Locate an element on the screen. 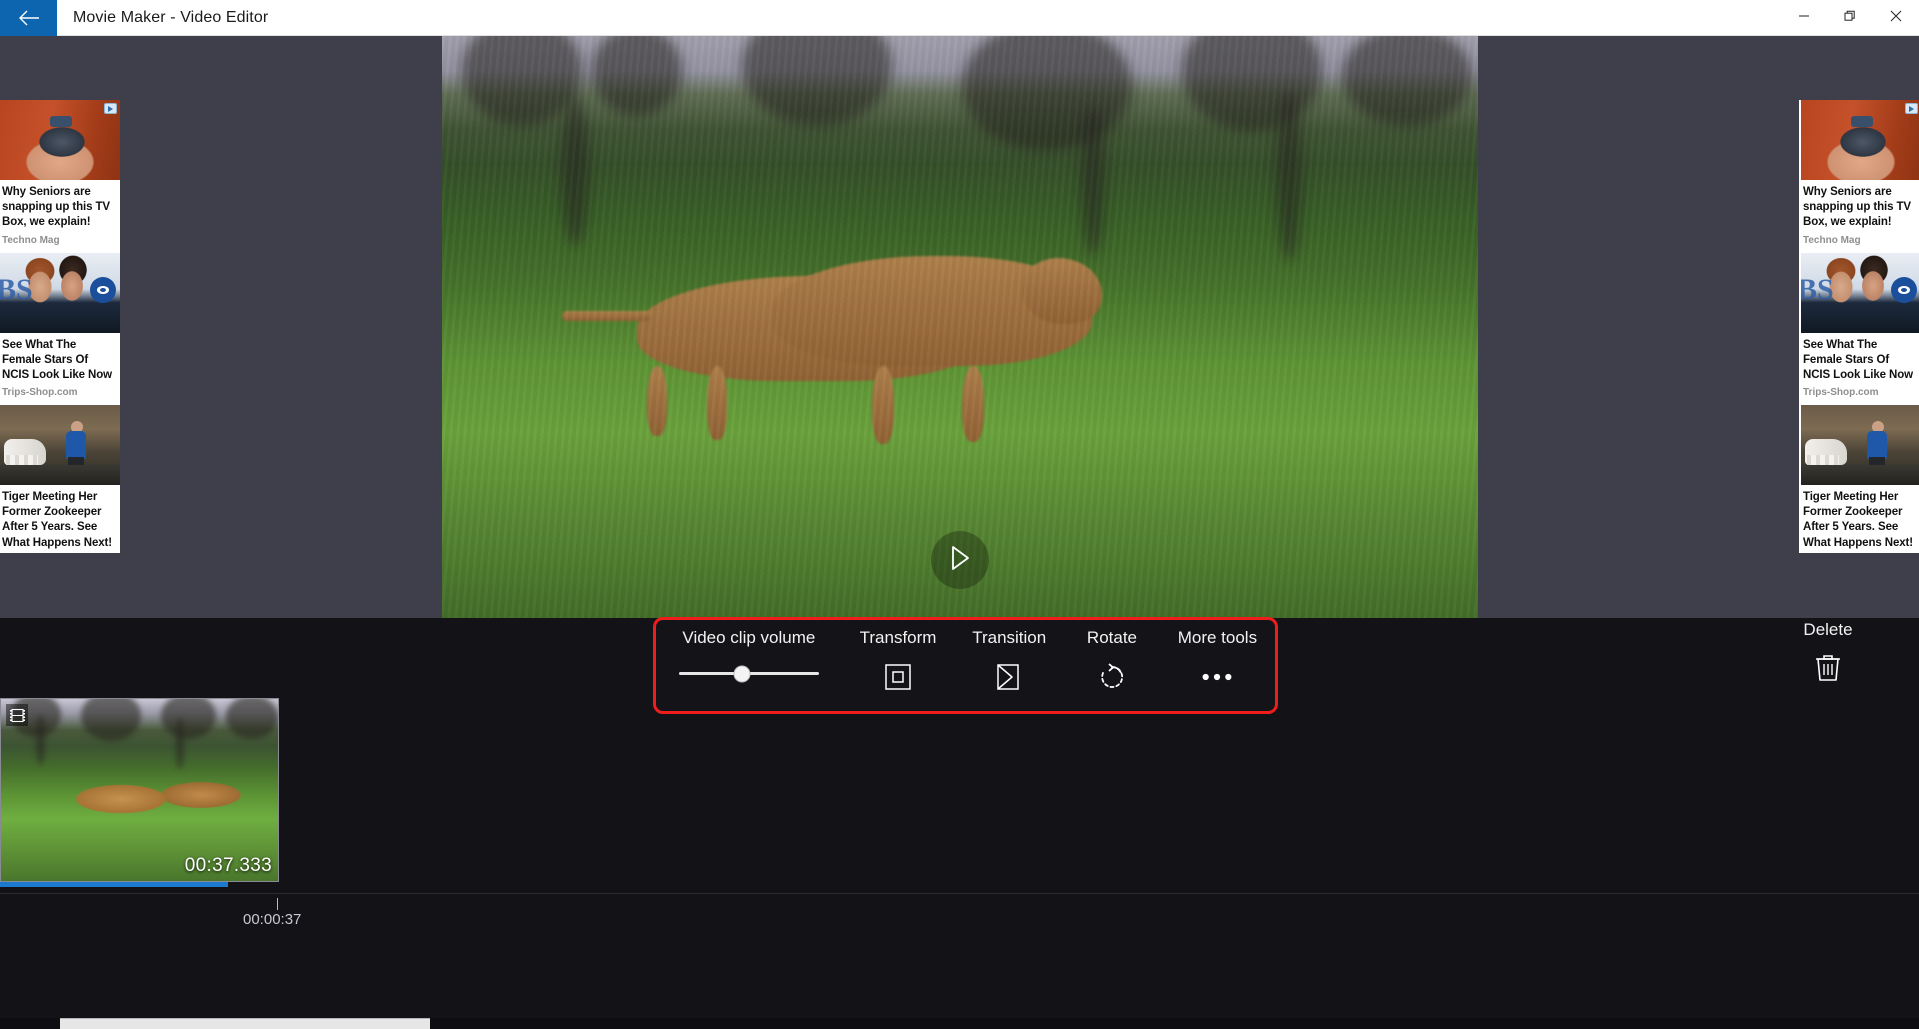  timeline-tick-mark is located at coordinates (277, 904).